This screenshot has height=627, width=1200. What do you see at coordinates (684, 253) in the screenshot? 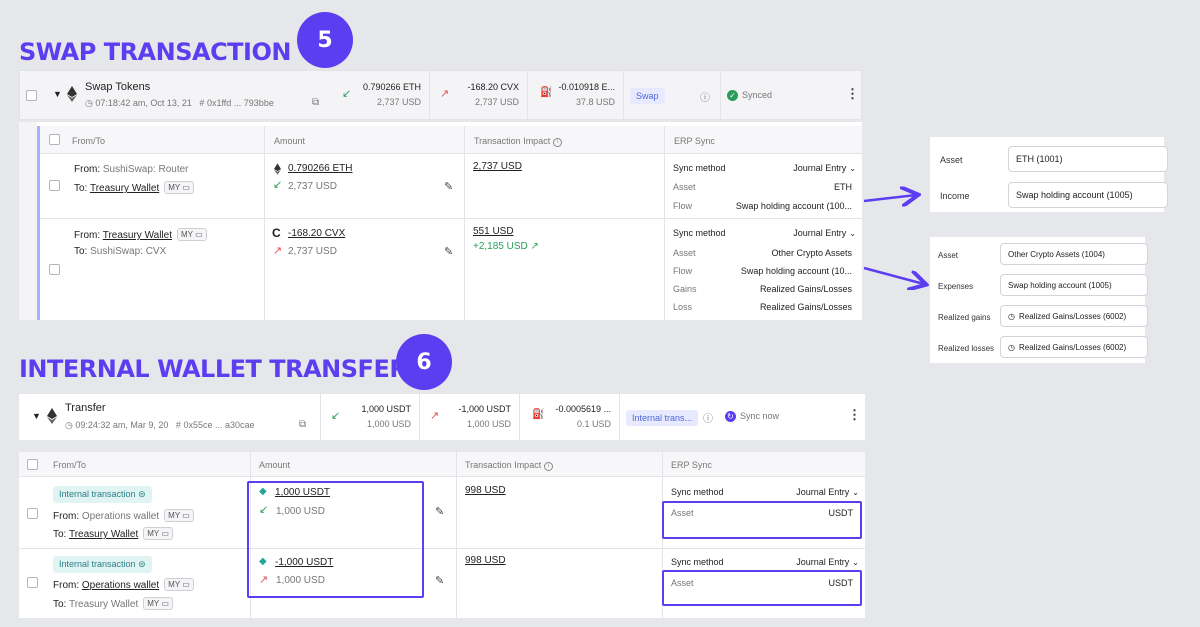
I see `asset-label: Asset` at bounding box center [684, 253].